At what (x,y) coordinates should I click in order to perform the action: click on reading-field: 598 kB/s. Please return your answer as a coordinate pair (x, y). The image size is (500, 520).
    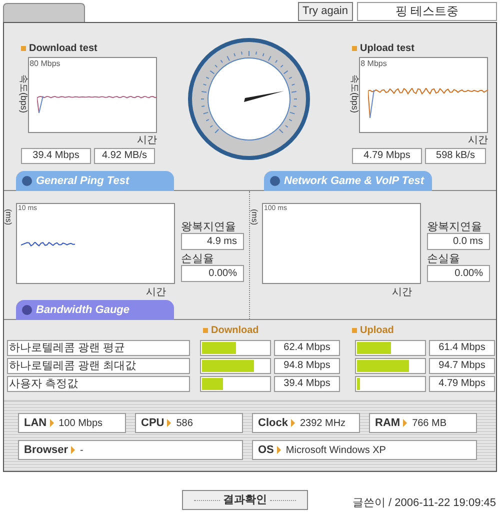
    Looking at the image, I should click on (455, 156).